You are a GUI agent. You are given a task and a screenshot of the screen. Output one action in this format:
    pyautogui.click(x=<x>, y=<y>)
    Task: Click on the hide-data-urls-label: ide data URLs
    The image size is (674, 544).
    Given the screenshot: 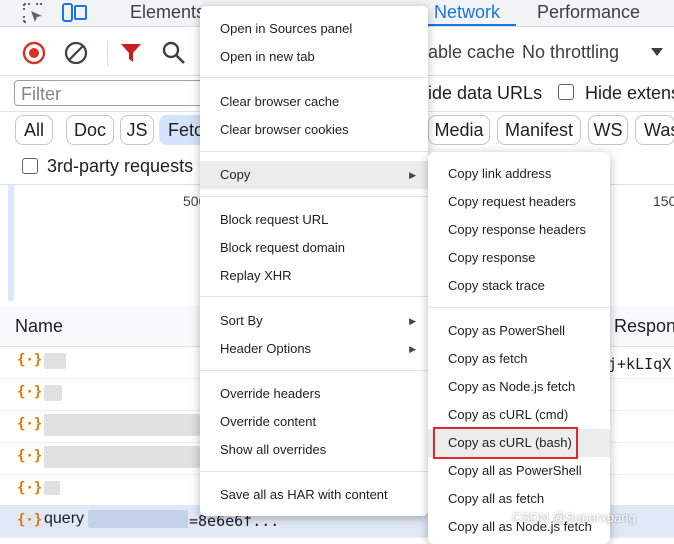 What is the action you would take?
    pyautogui.click(x=485, y=93)
    